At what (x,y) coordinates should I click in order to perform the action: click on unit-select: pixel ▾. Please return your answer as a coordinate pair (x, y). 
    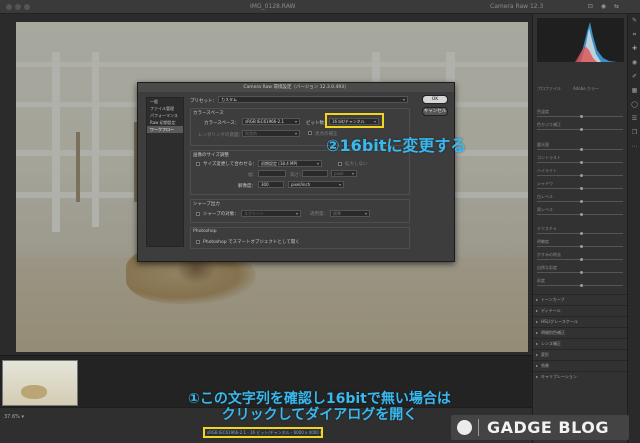
    Looking at the image, I should click on (344, 173).